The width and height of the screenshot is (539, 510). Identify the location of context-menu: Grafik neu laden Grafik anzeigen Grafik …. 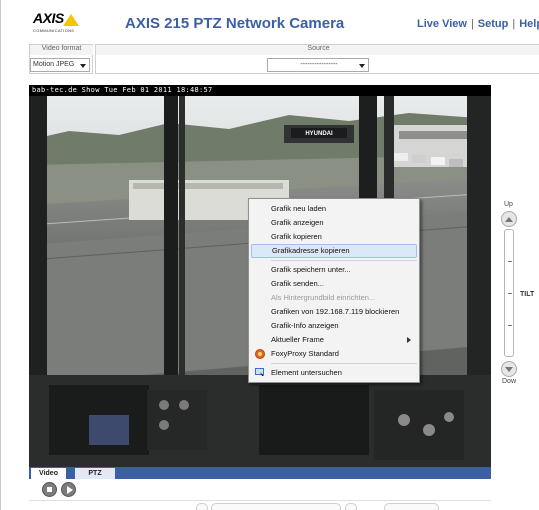
(334, 290).